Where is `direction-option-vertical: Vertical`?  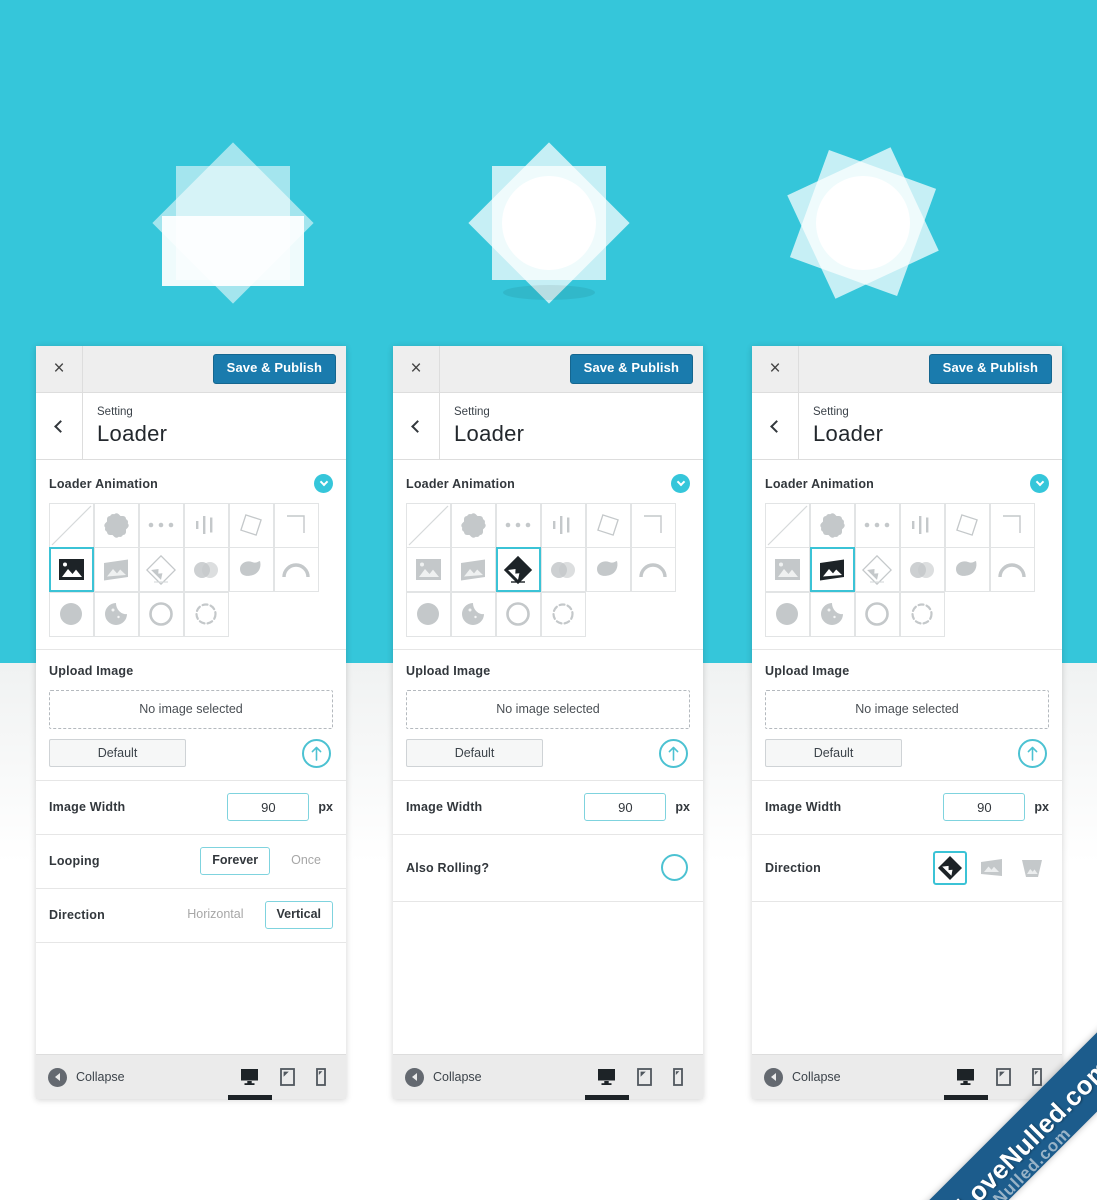
direction-option-vertical: Vertical is located at coordinates (298, 915).